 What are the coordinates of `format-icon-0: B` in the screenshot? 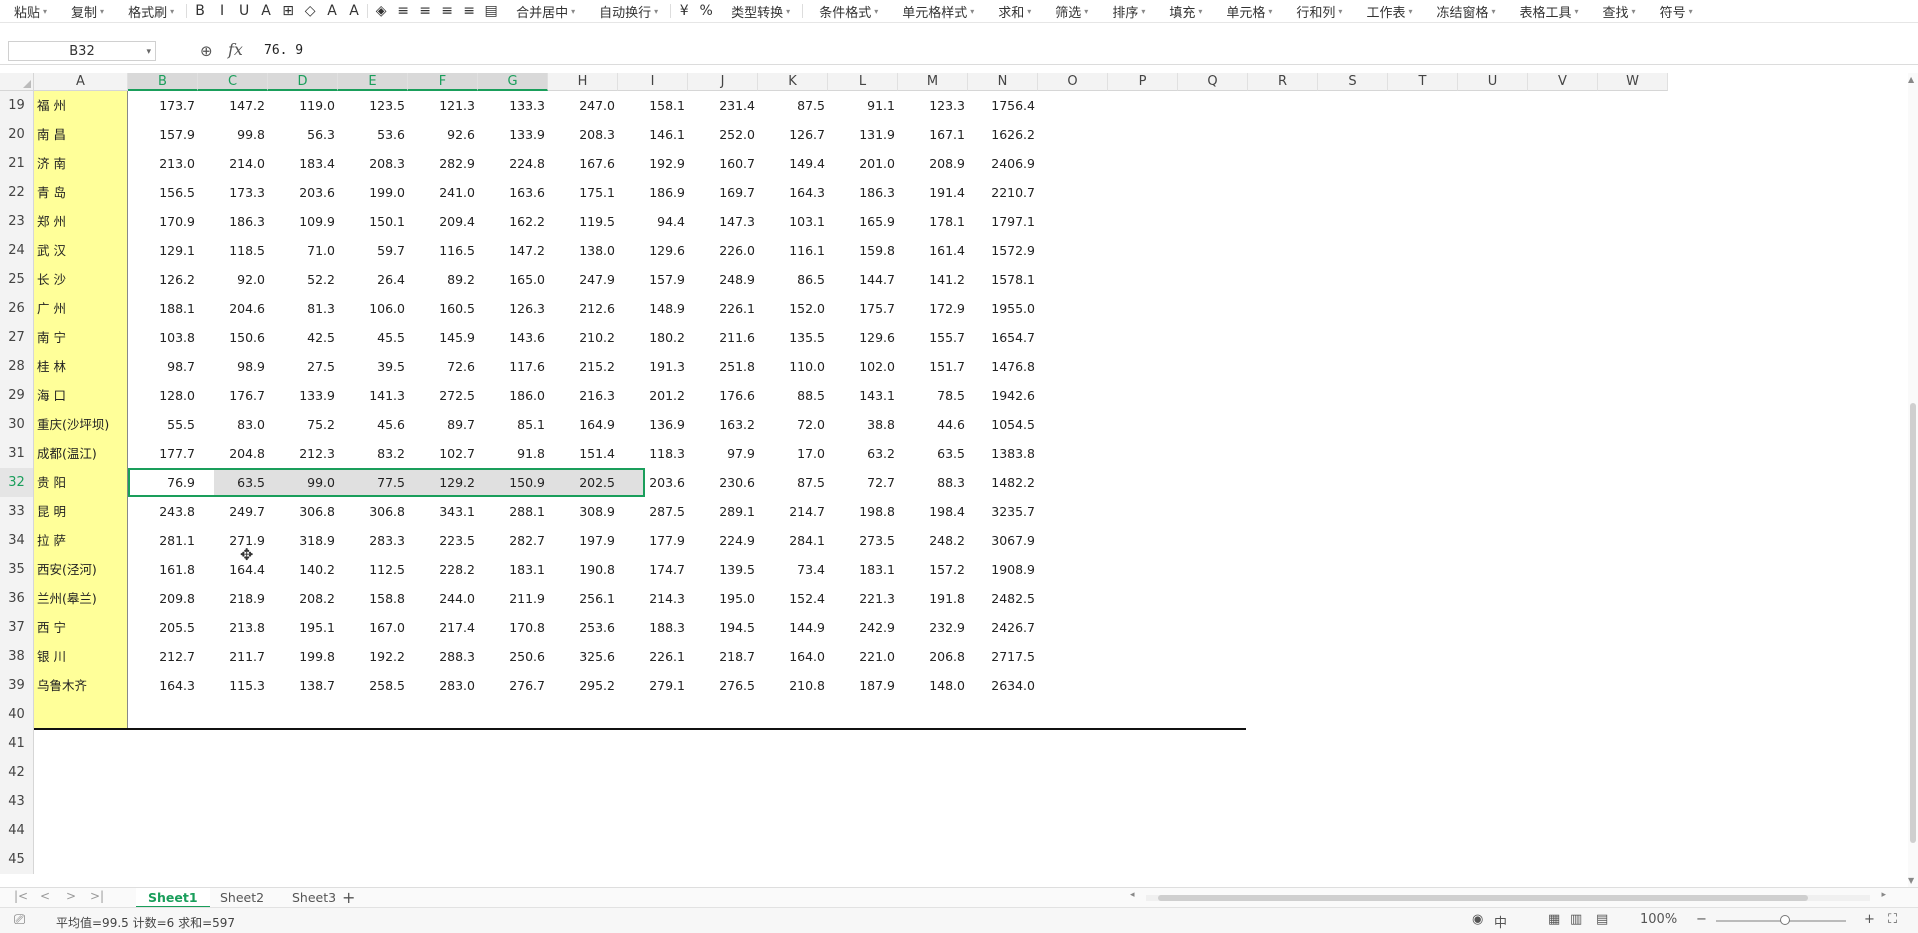 It's located at (200, 11).